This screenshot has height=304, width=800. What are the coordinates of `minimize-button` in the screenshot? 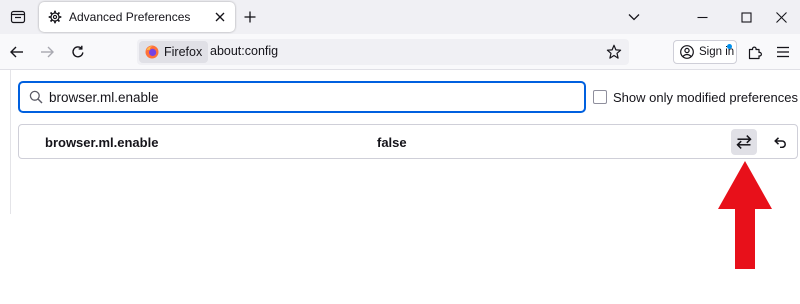 It's located at (702, 17).